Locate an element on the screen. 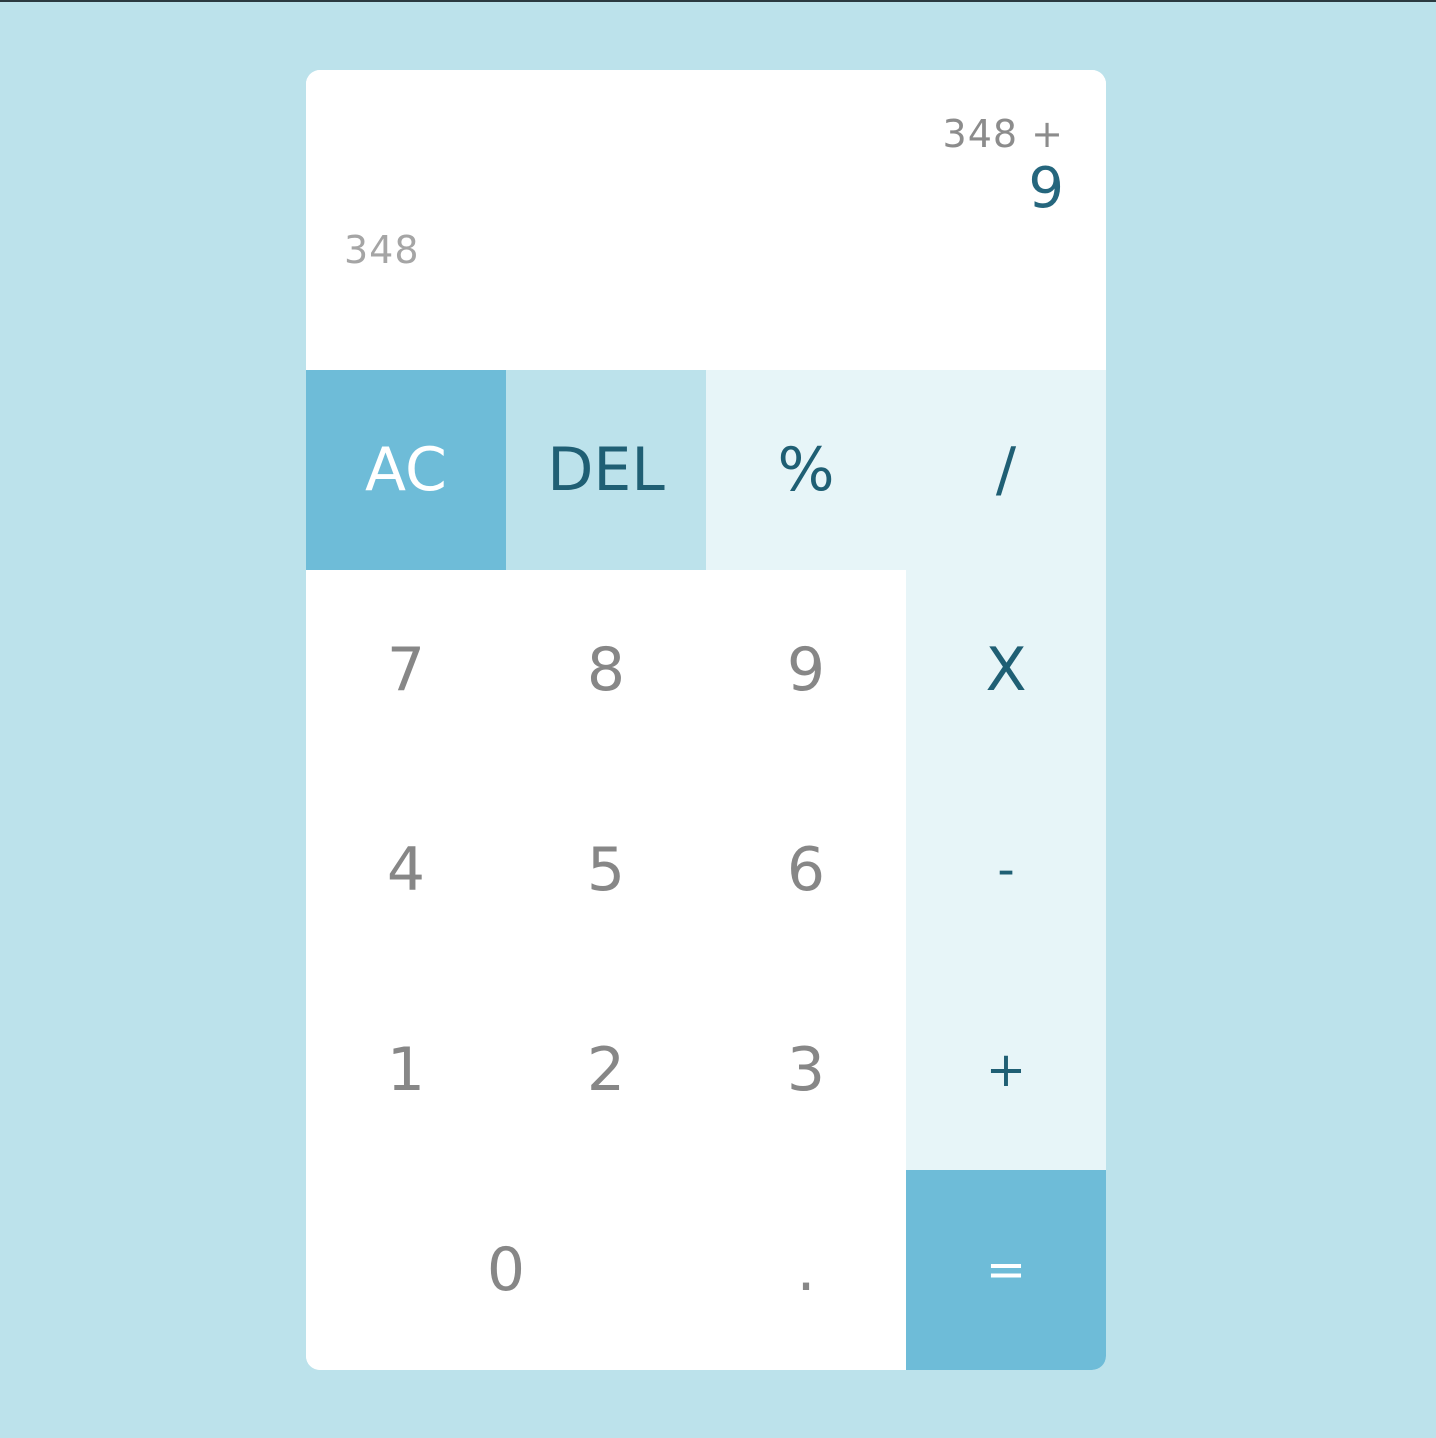 Image resolution: width=1436 pixels, height=1438 pixels. digit-8-button: 8 is located at coordinates (606, 670).